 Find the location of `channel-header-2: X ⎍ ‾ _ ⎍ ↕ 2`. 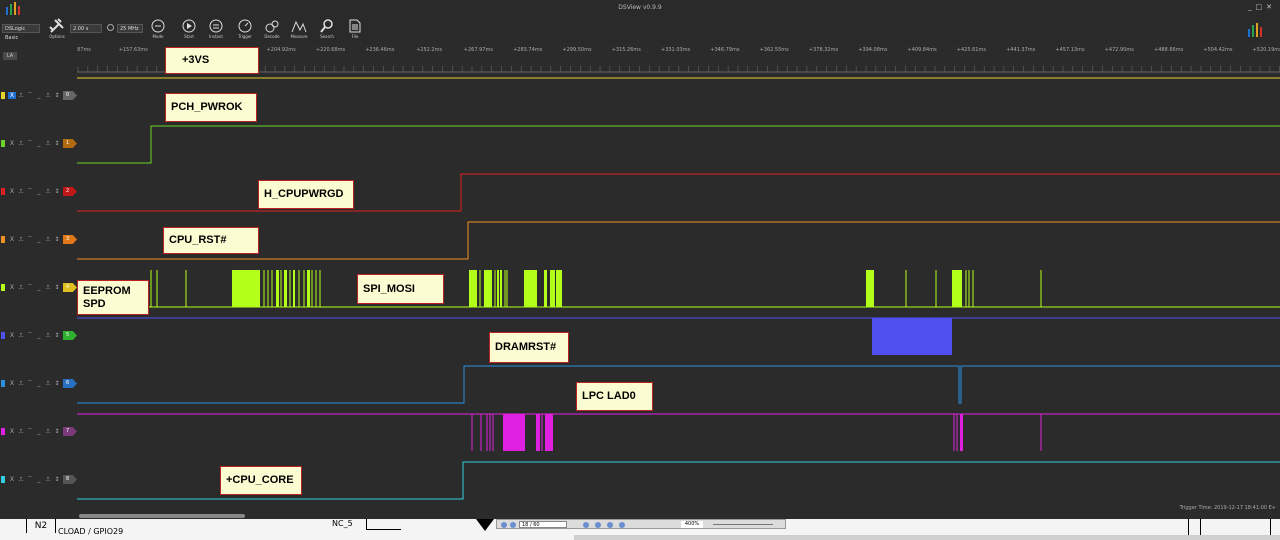

channel-header-2: X ⎍ ‾ _ ⎍ ↕ 2 is located at coordinates (40, 192).